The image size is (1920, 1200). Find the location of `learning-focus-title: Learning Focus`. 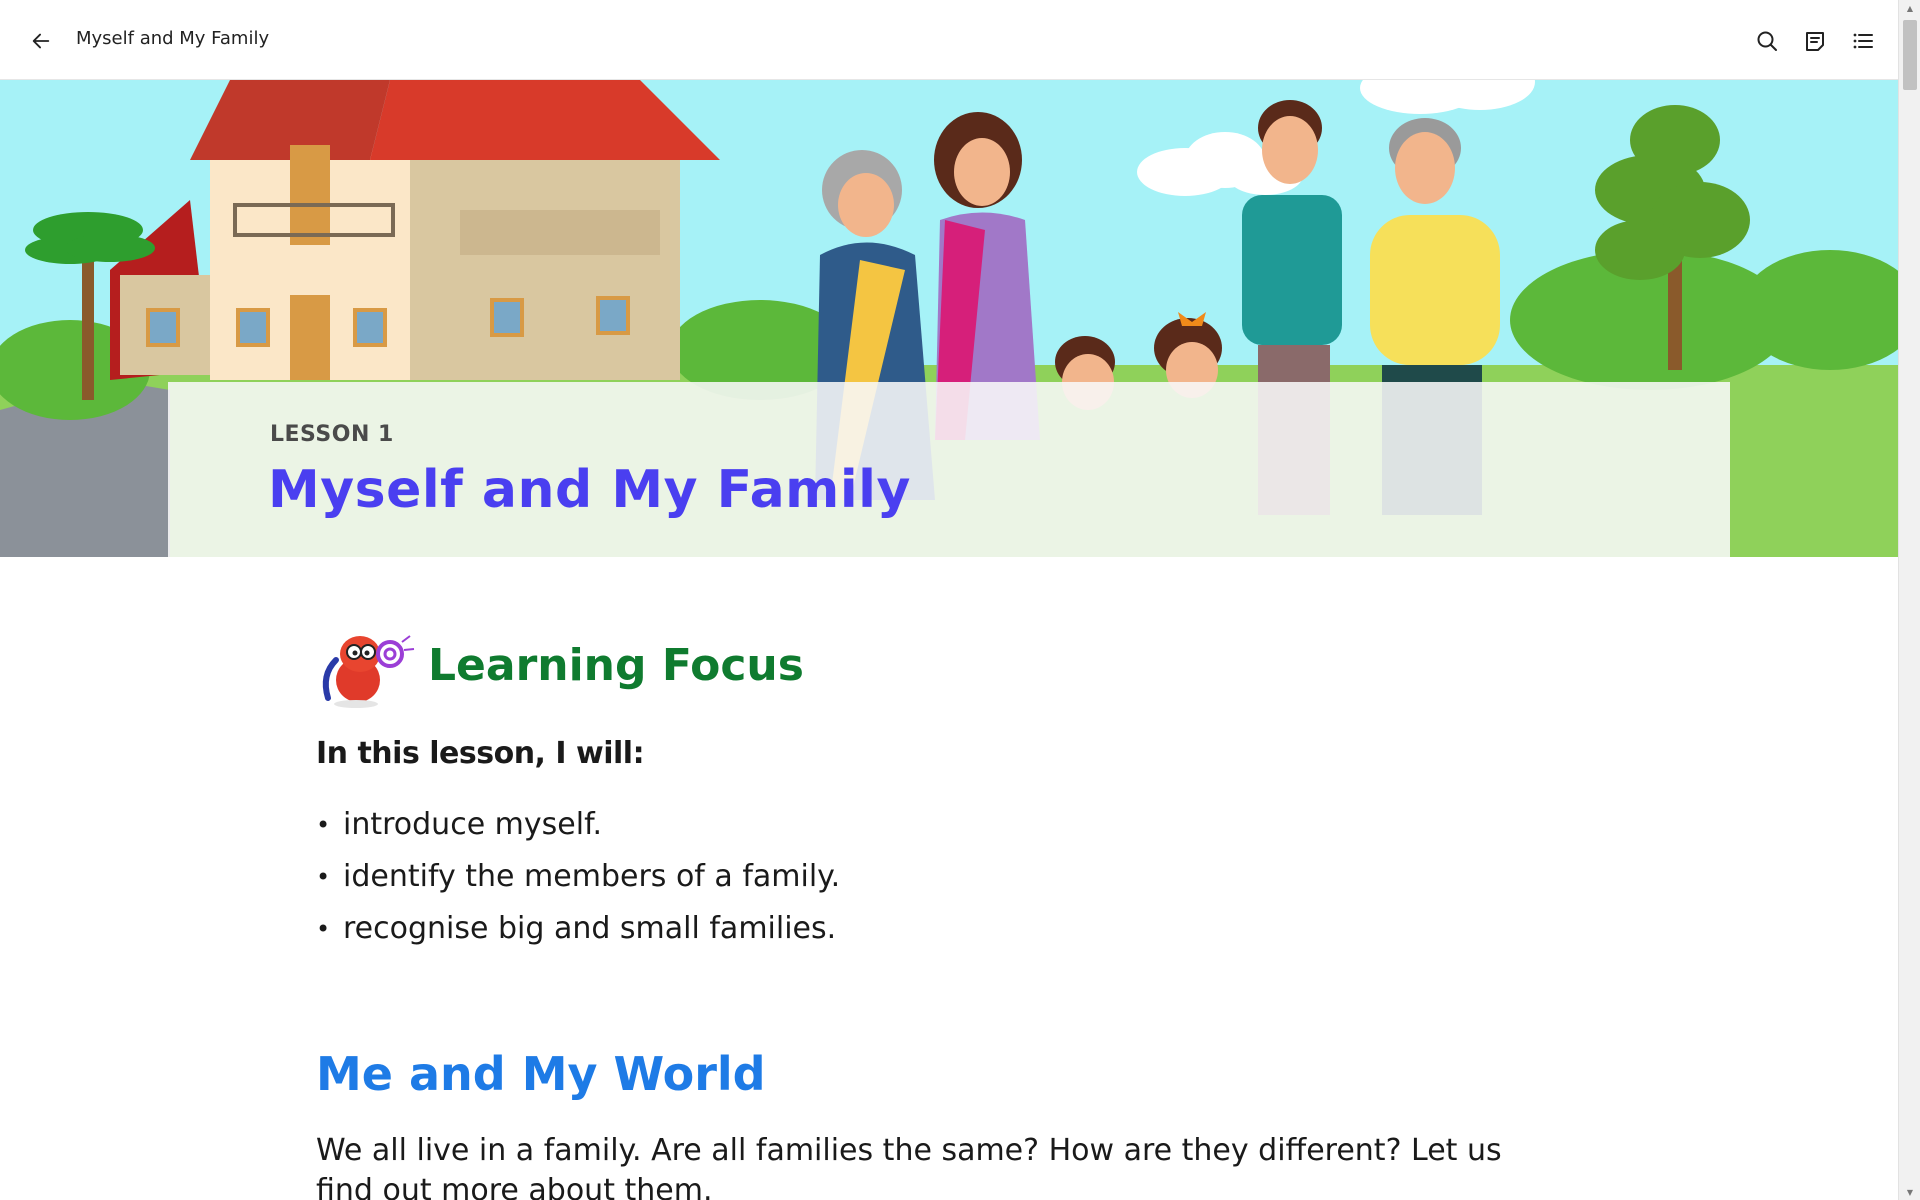

learning-focus-title: Learning Focus is located at coordinates (616, 665).